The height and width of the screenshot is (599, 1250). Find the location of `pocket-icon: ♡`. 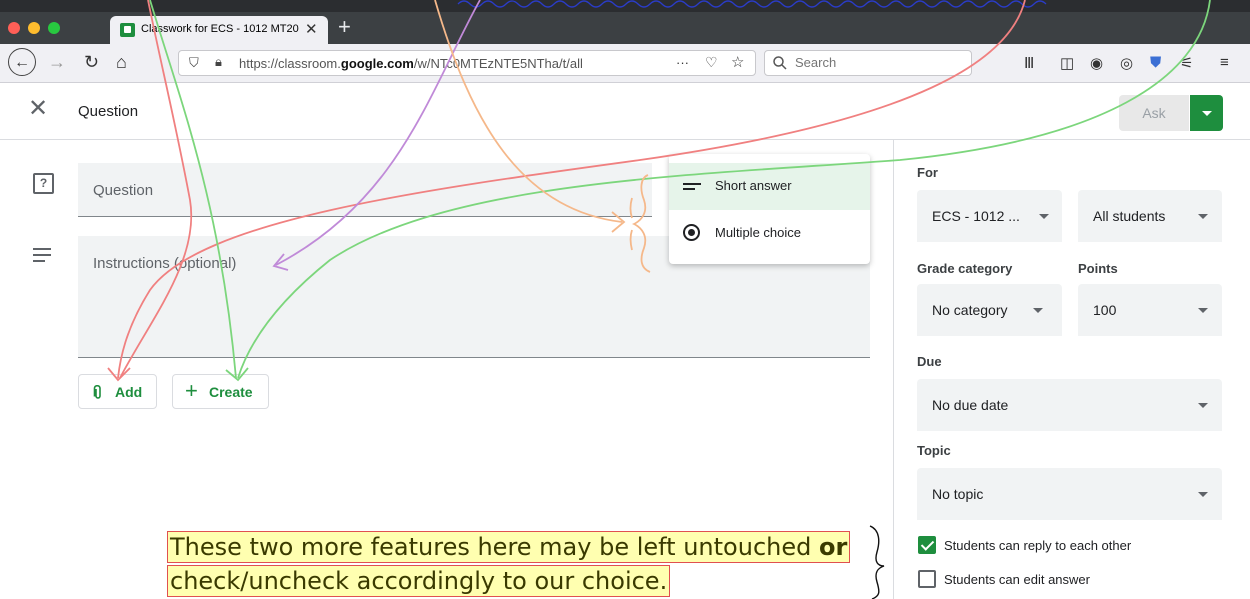

pocket-icon: ♡ is located at coordinates (711, 62).